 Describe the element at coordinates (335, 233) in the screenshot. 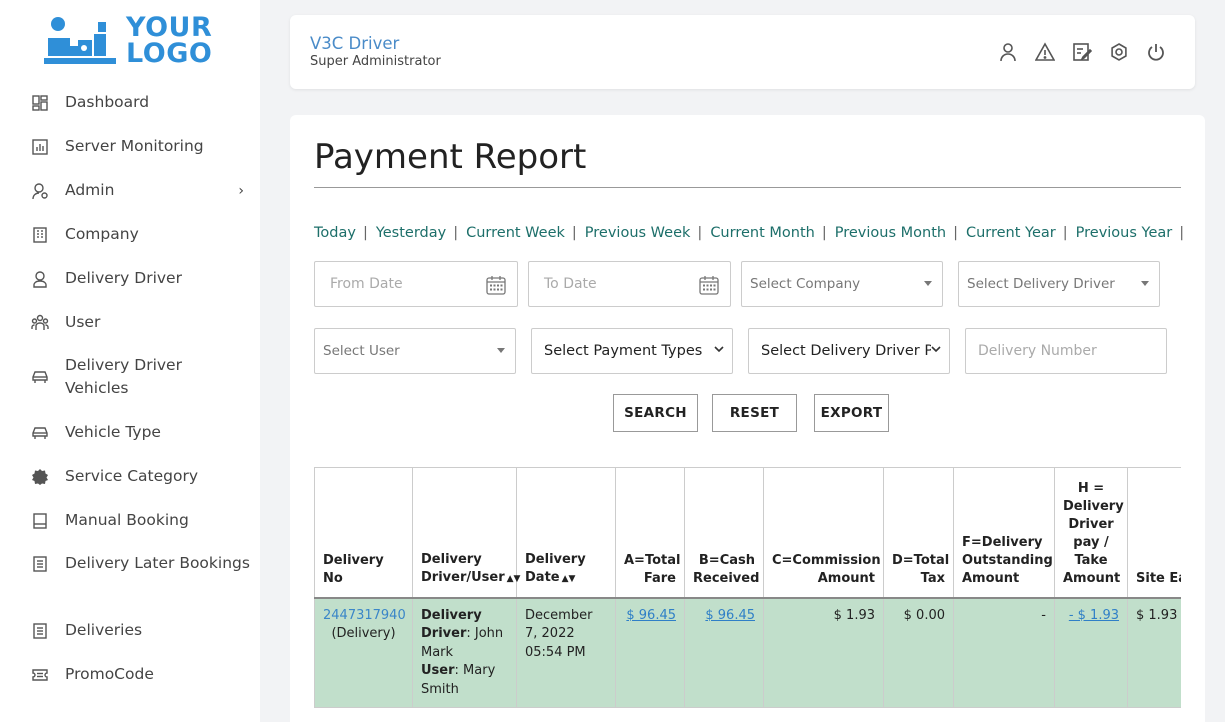

I see `filter-today: Today` at that location.